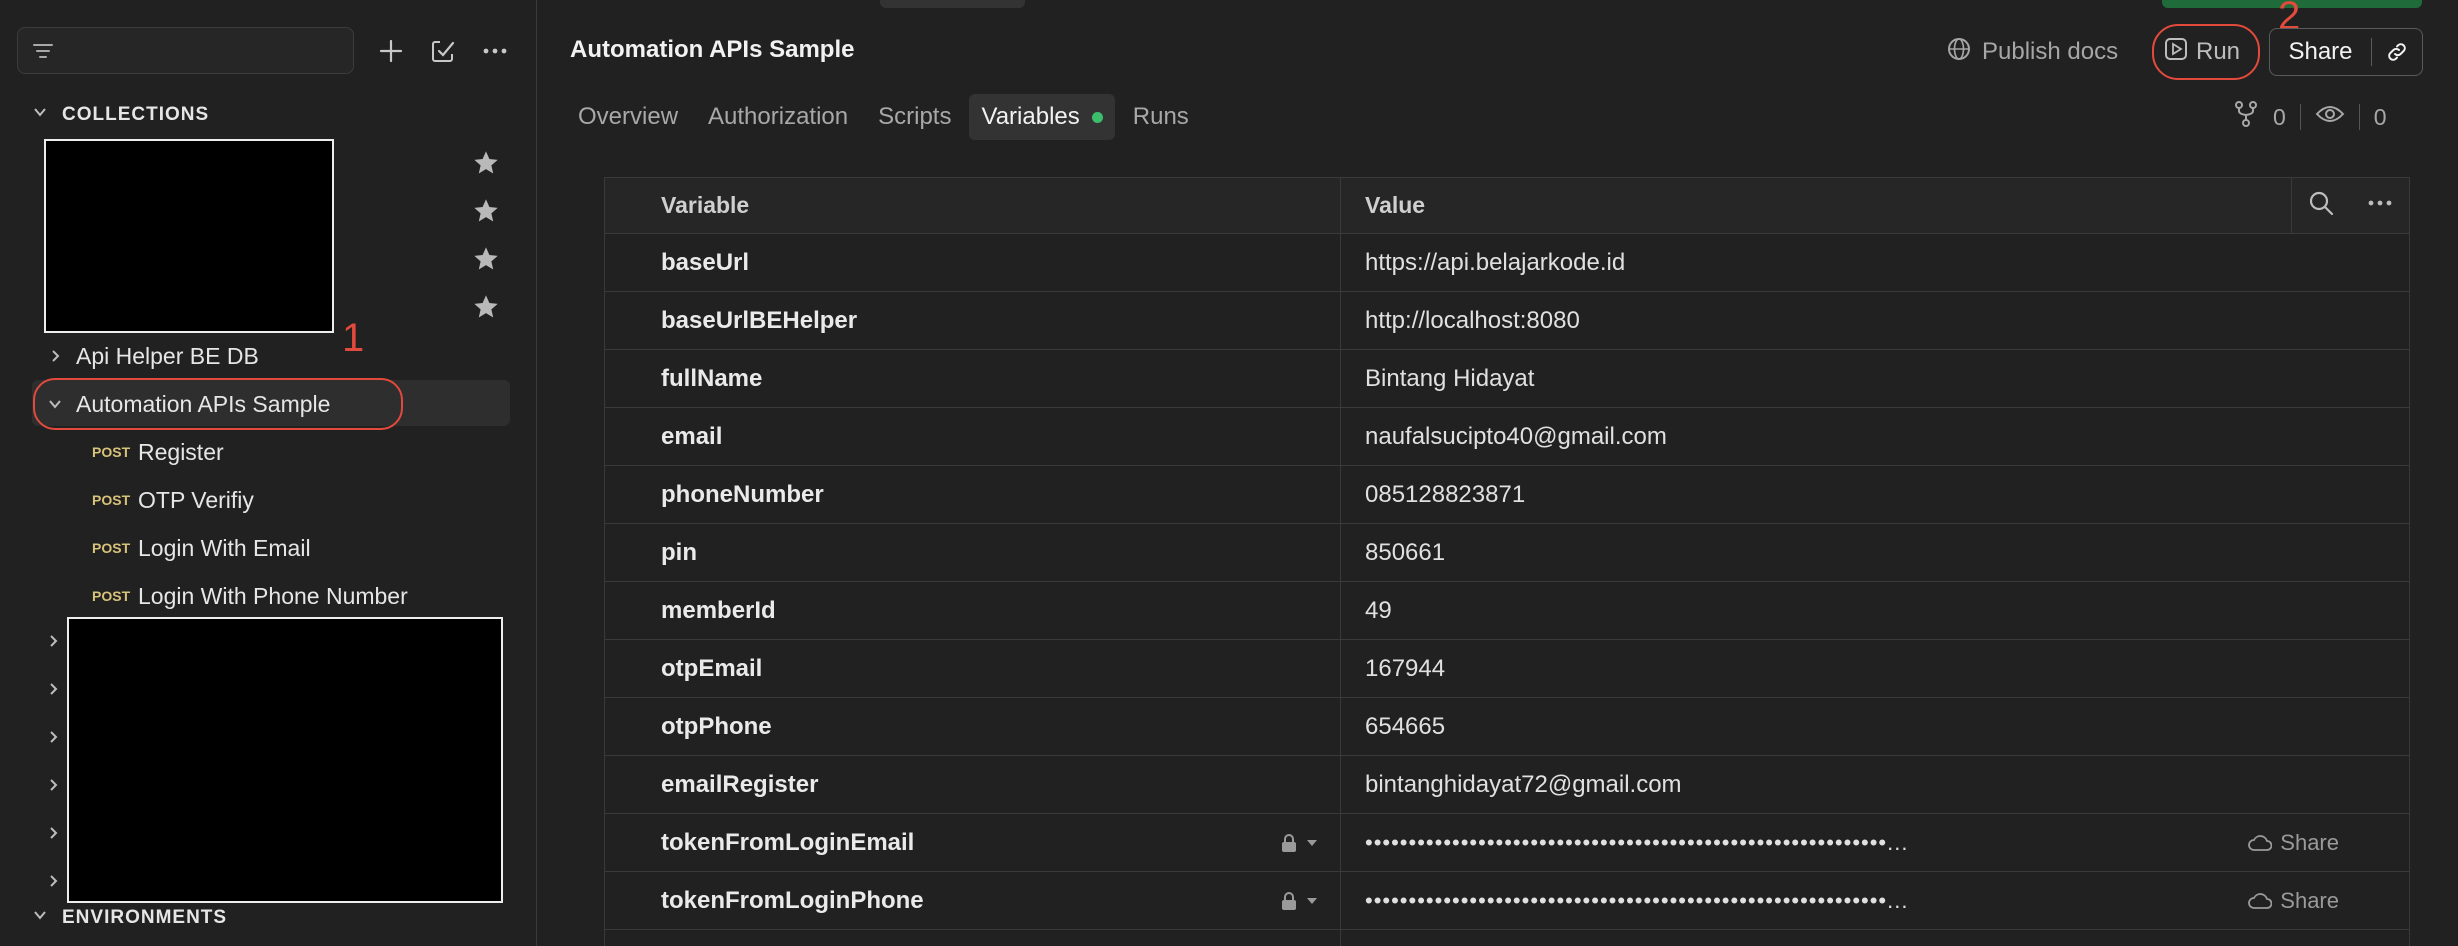 The height and width of the screenshot is (946, 2458). I want to click on variable-name: pin, so click(973, 552).